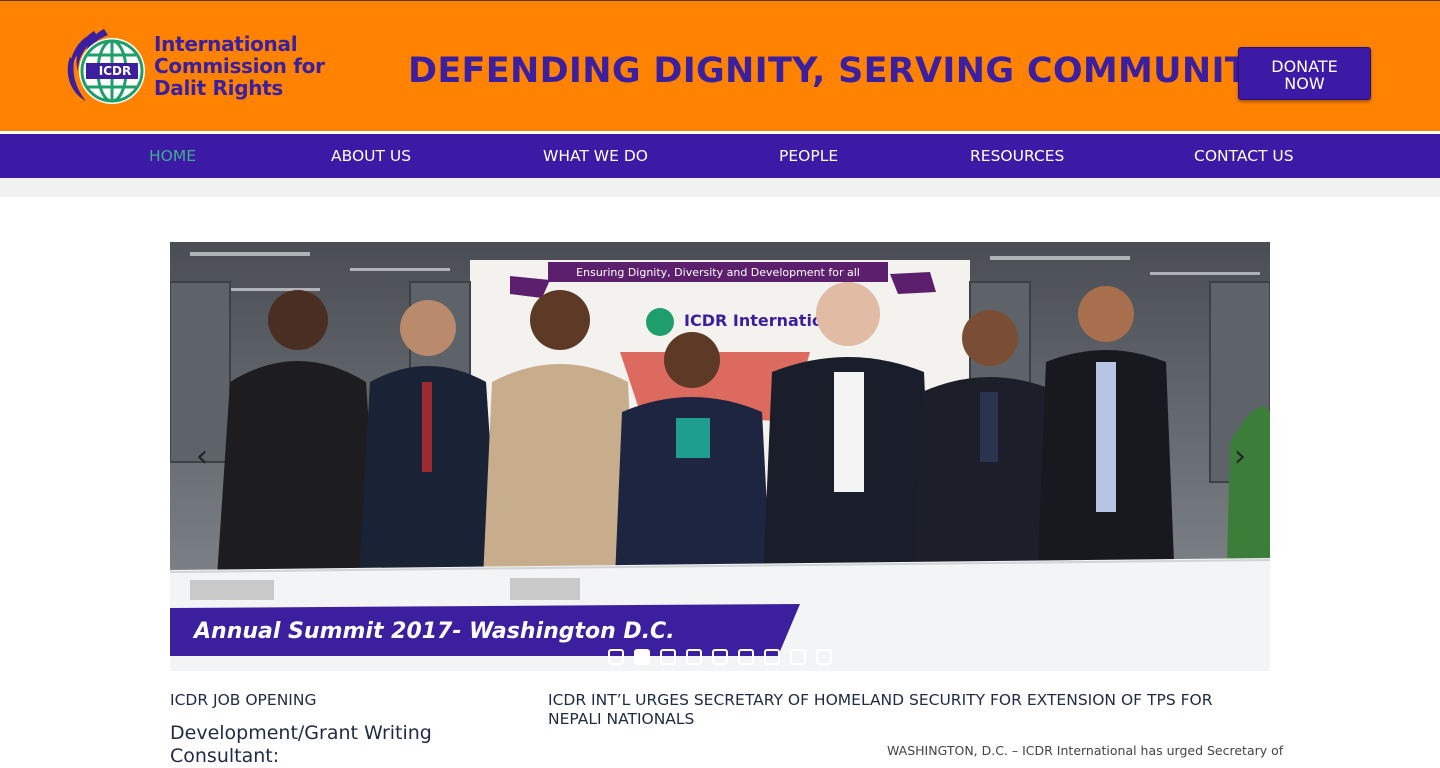 The width and height of the screenshot is (1440, 768). Describe the element at coordinates (1017, 156) in the screenshot. I see `nav-item-resources: RESOURCES` at that location.